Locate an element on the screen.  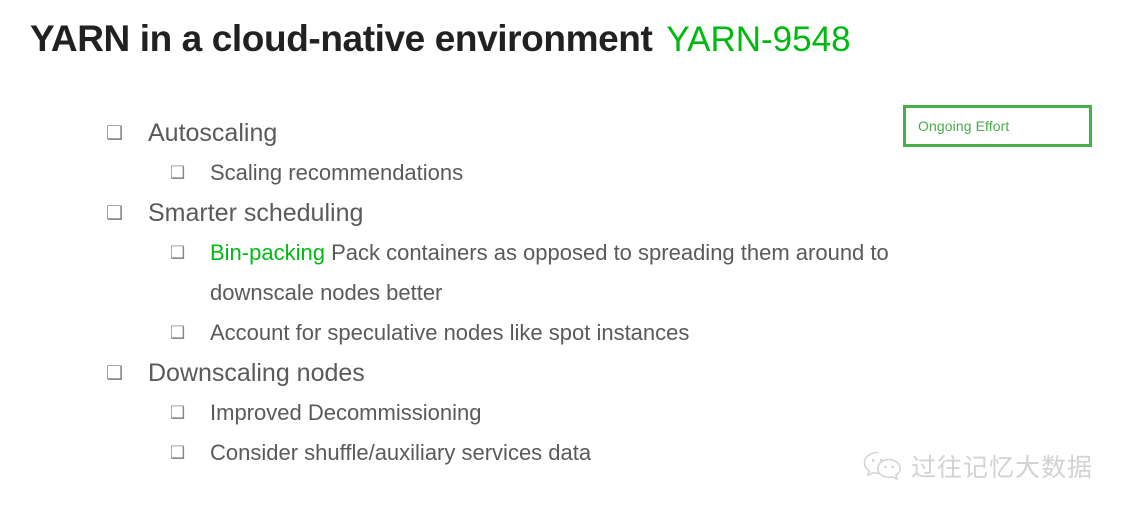
bullet-item: ❑ Autoscaling is located at coordinates (567, 133).